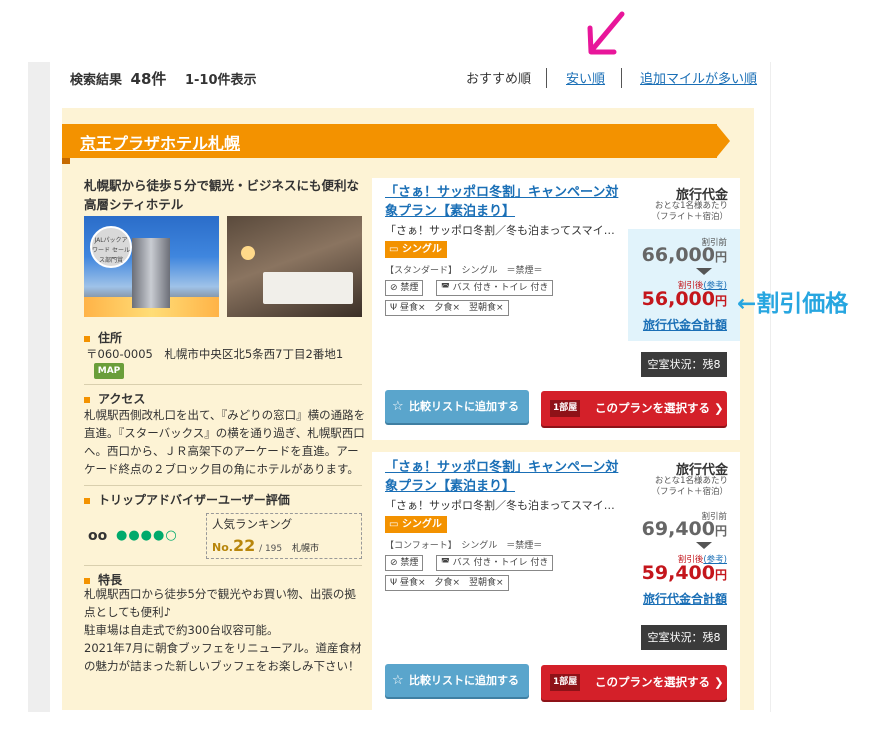 The width and height of the screenshot is (874, 730). What do you see at coordinates (148, 79) in the screenshot?
I see `results-count: 48件` at bounding box center [148, 79].